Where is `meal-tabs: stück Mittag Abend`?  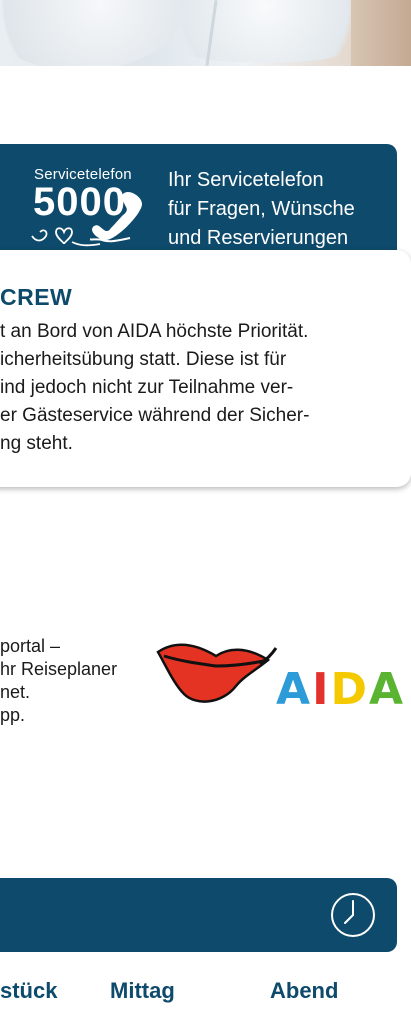 meal-tabs: stück Mittag Abend is located at coordinates (205, 994).